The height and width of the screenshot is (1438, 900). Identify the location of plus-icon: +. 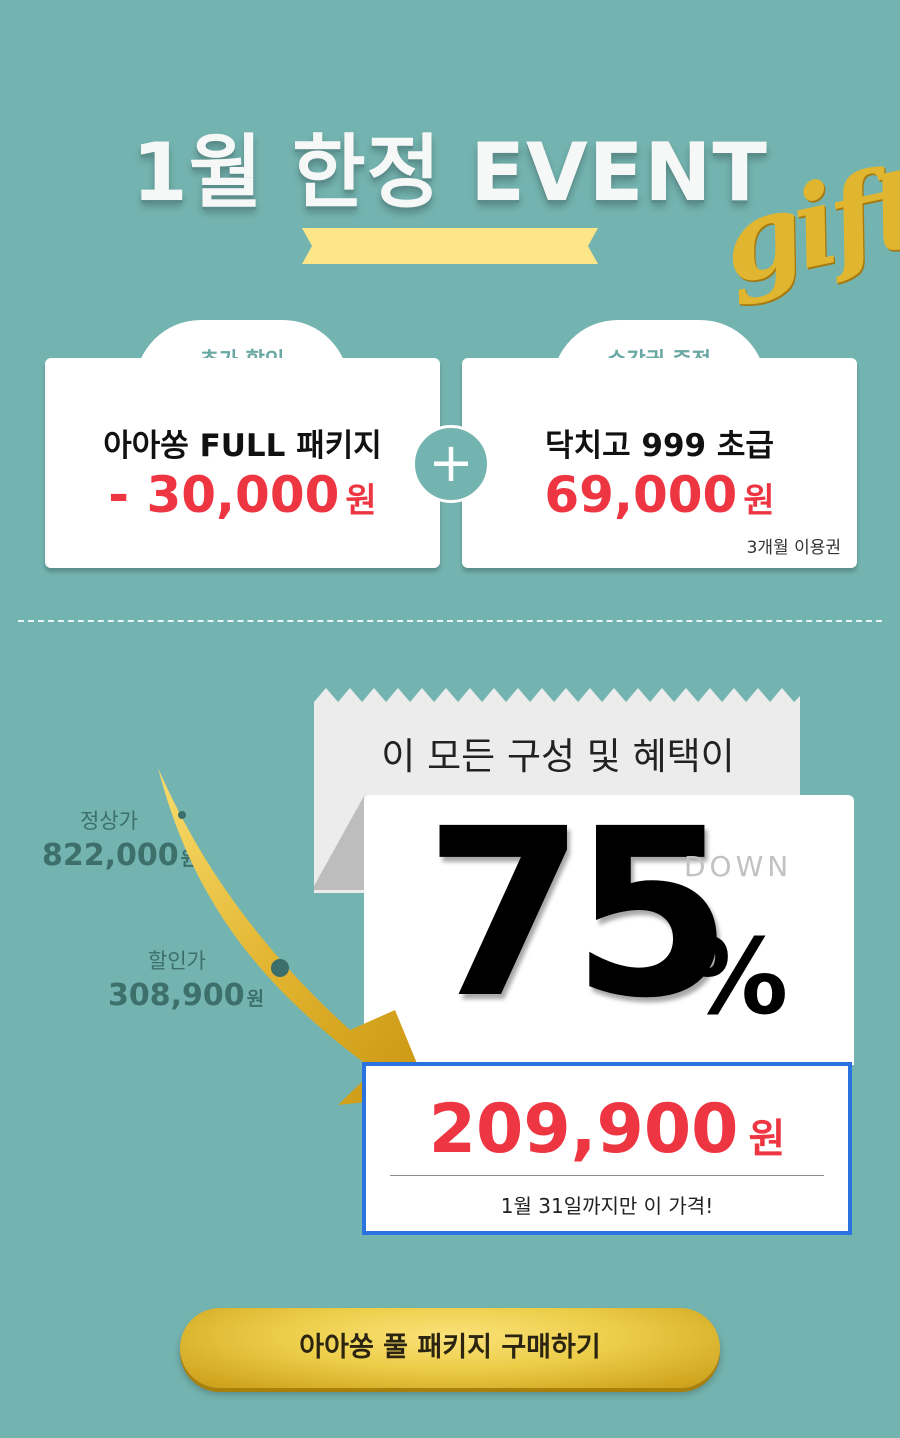
(451, 464).